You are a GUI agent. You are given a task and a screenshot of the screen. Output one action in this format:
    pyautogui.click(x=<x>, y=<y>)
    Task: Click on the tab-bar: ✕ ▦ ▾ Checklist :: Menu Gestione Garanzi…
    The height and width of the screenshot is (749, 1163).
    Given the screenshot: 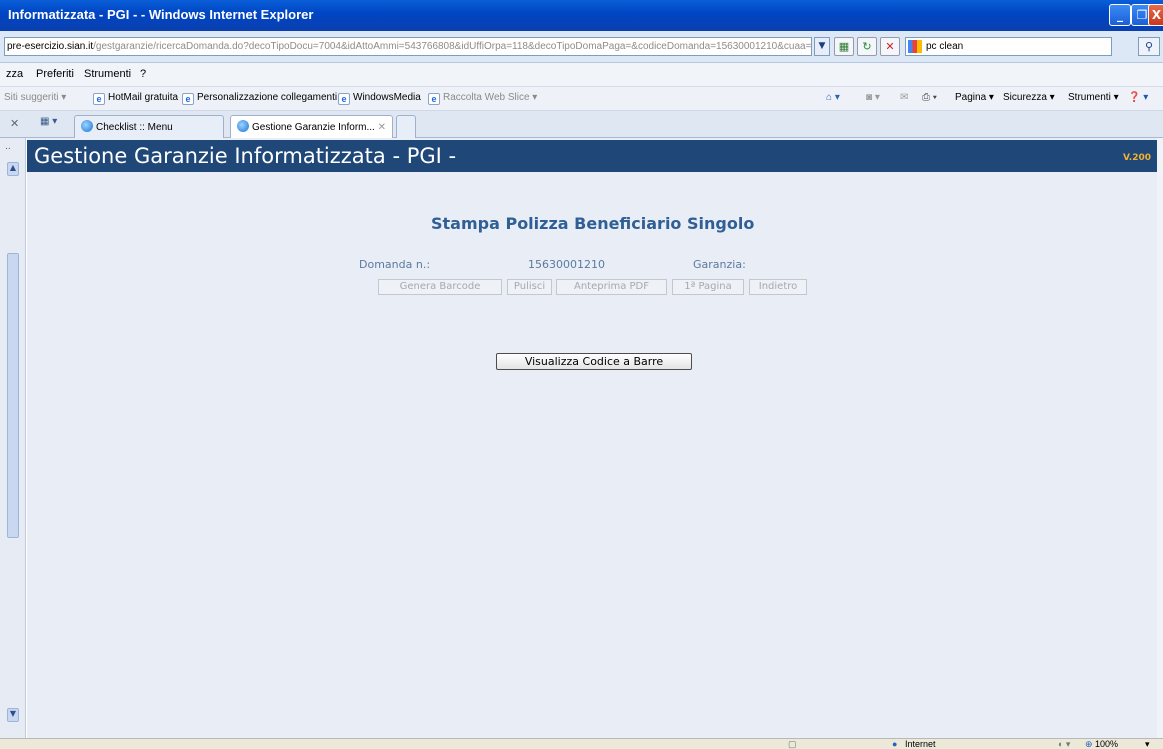 What is the action you would take?
    pyautogui.click(x=581, y=124)
    